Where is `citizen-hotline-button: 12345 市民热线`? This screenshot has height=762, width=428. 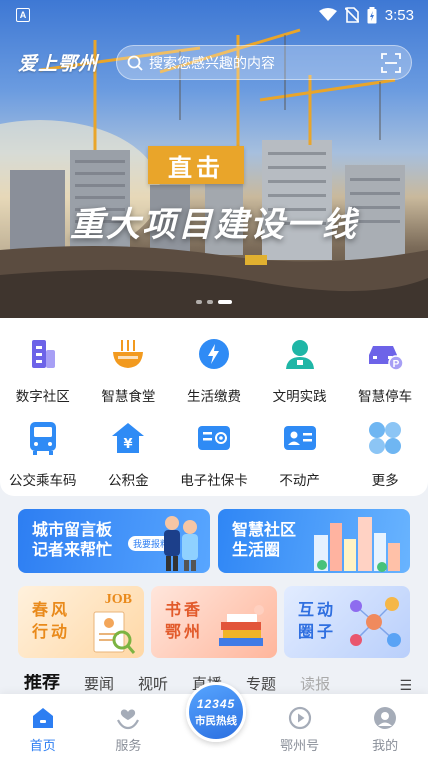 citizen-hotline-button: 12345 市民热线 is located at coordinates (216, 712).